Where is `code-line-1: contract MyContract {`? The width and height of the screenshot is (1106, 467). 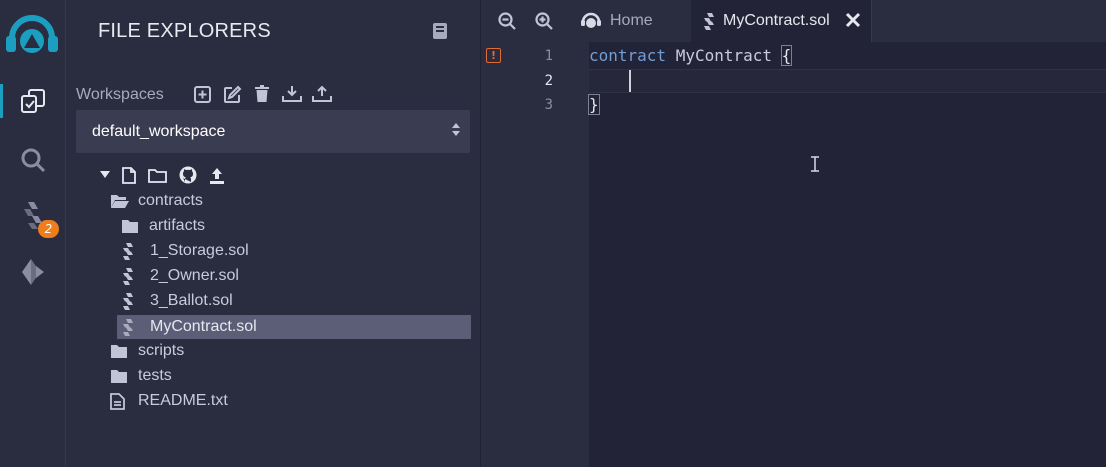
code-line-1: contract MyContract { is located at coordinates (691, 56).